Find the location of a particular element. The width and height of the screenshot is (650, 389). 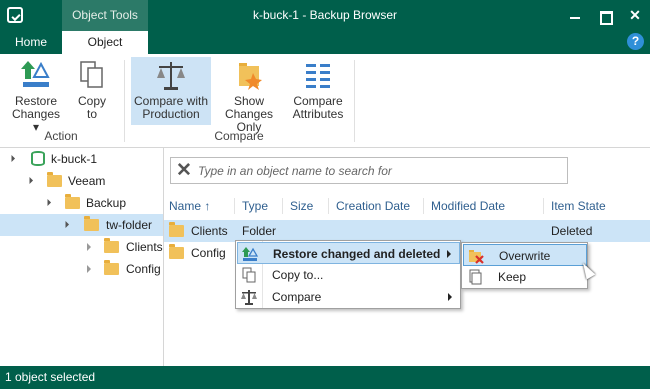

minimize-icon is located at coordinates (575, 15).